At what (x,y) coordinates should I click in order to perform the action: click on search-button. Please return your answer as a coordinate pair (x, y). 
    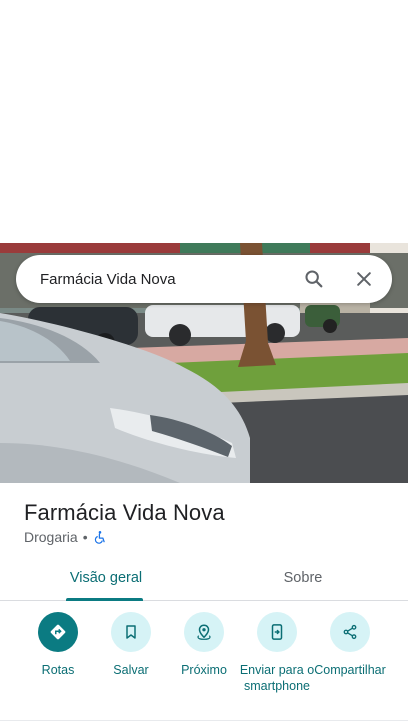
    Looking at the image, I should click on (314, 279).